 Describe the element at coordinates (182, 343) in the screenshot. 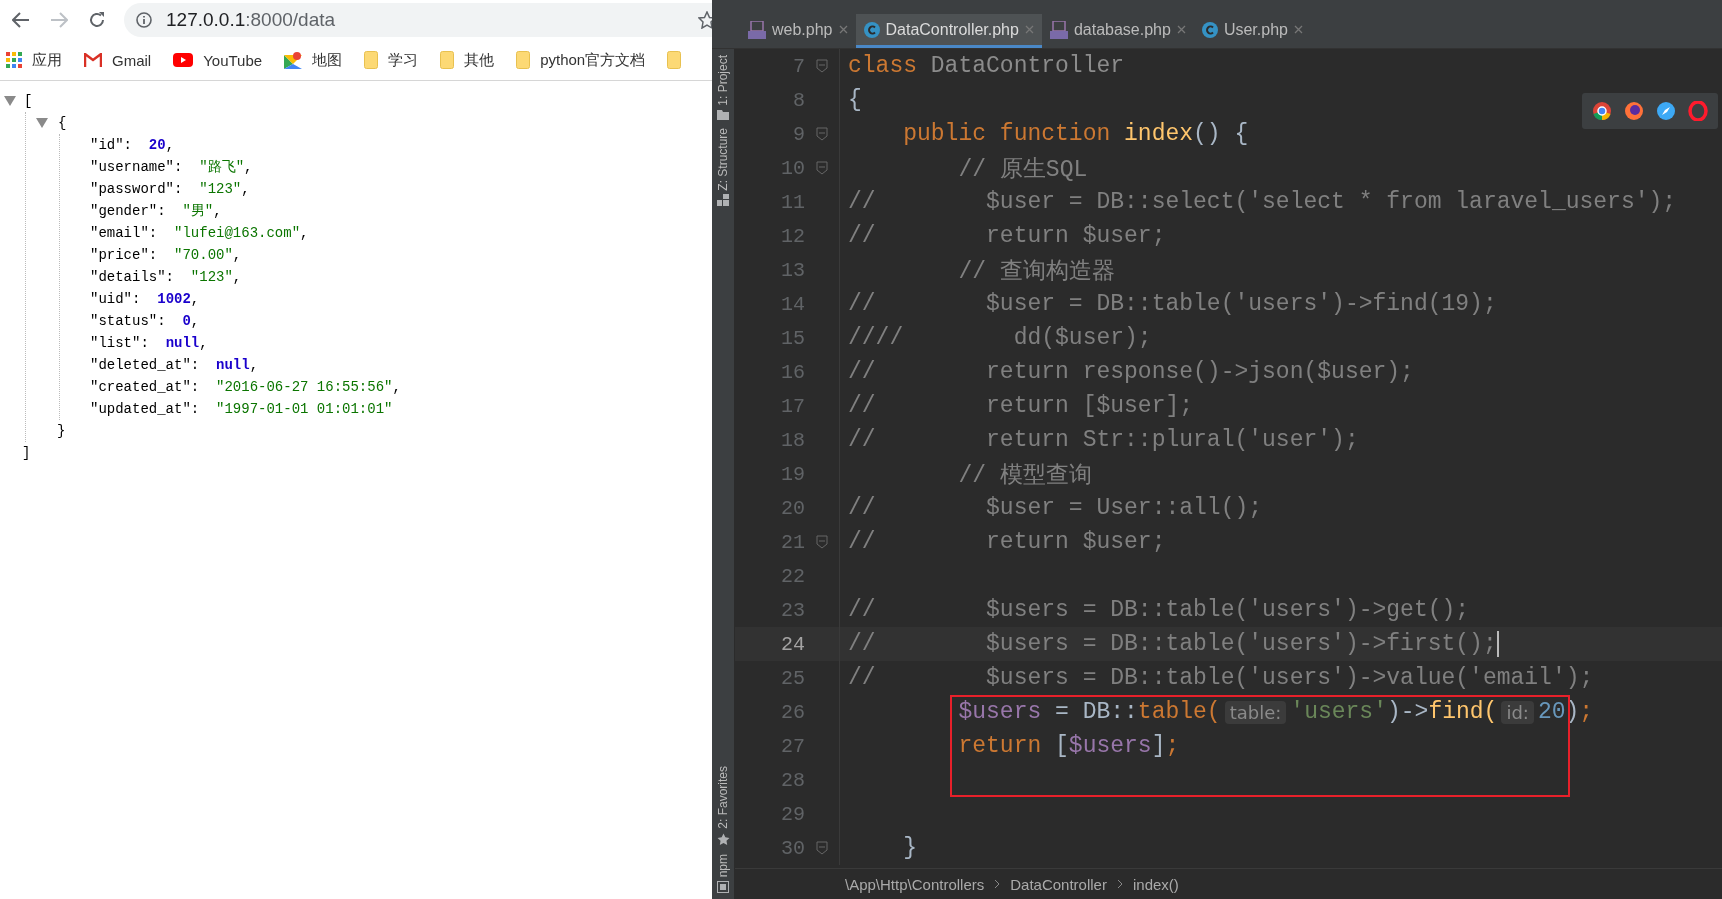

I see `json-value: null` at that location.